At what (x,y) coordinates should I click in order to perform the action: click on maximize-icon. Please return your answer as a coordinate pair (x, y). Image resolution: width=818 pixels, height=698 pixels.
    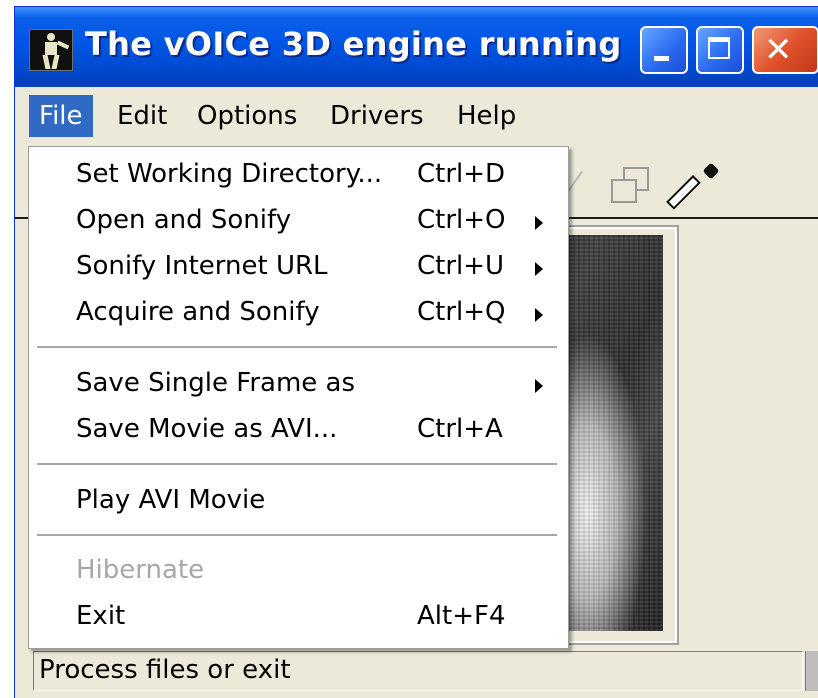
    Looking at the image, I should click on (719, 48).